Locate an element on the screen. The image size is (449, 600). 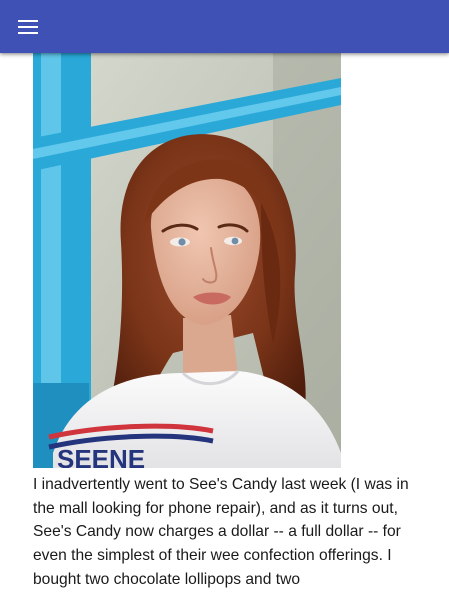
shirt-print-text: SEENE is located at coordinates (101, 456).